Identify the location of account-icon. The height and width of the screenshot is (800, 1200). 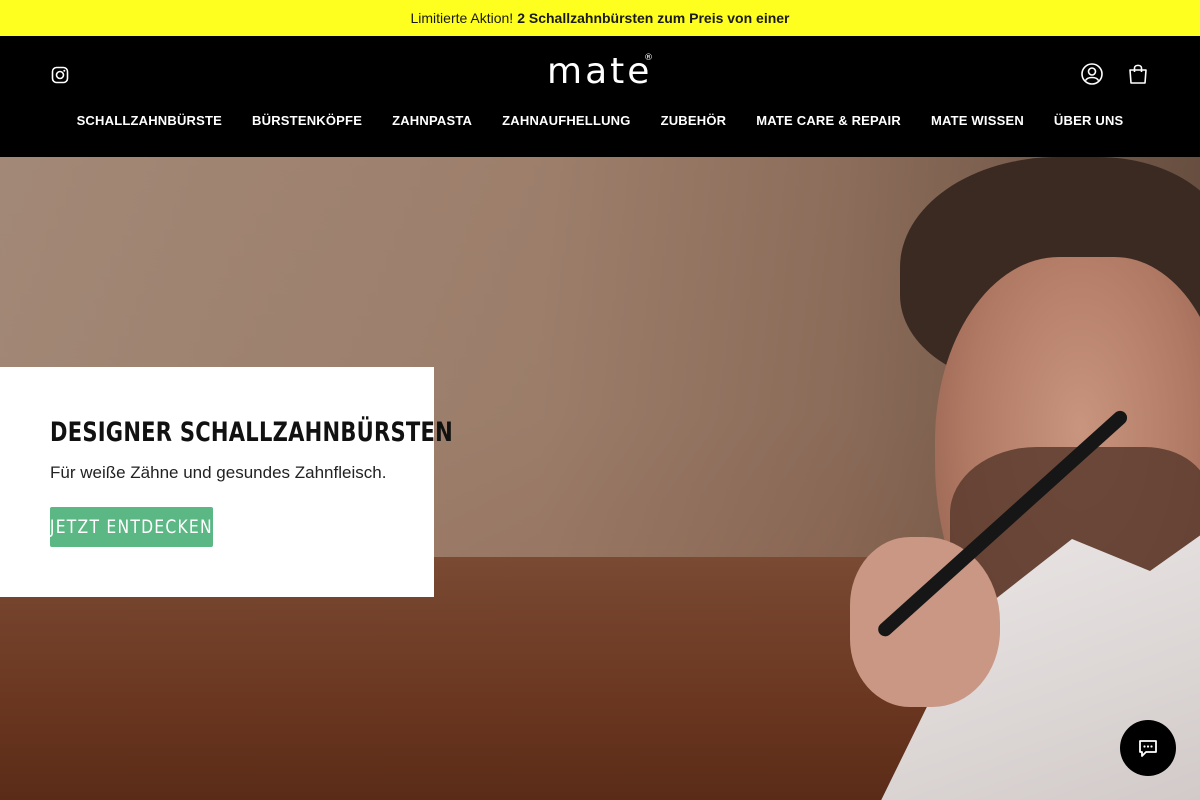
(1092, 74).